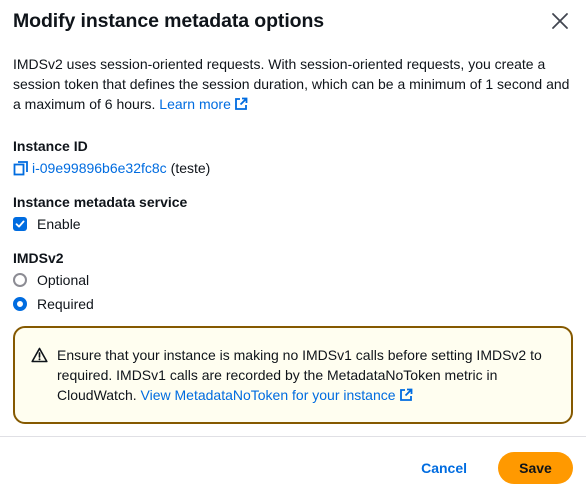 This screenshot has height=490, width=586. I want to click on copy-icon, so click(20, 168).